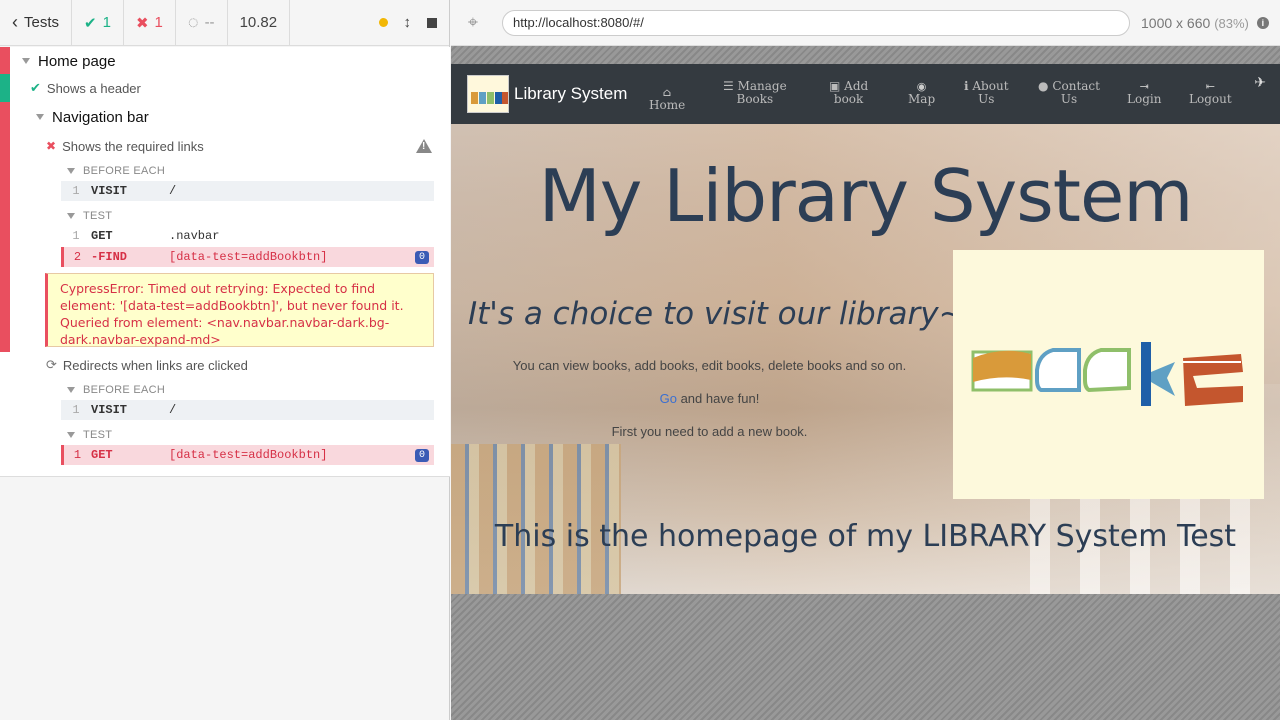 This screenshot has width=1280, height=720. Describe the element at coordinates (1069, 93) in the screenshot. I see `nav-contact-us: ● Contact Us` at that location.